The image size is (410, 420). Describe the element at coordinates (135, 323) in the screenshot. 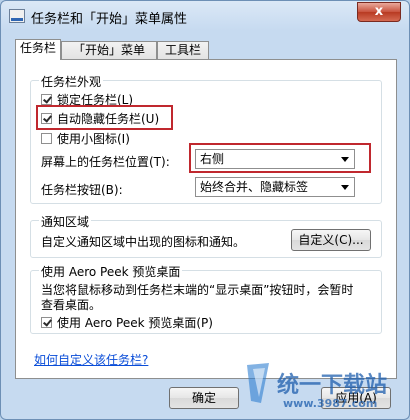

I see `aero-peek-label: 使用 Aero Peek 预览桌面(P)` at that location.